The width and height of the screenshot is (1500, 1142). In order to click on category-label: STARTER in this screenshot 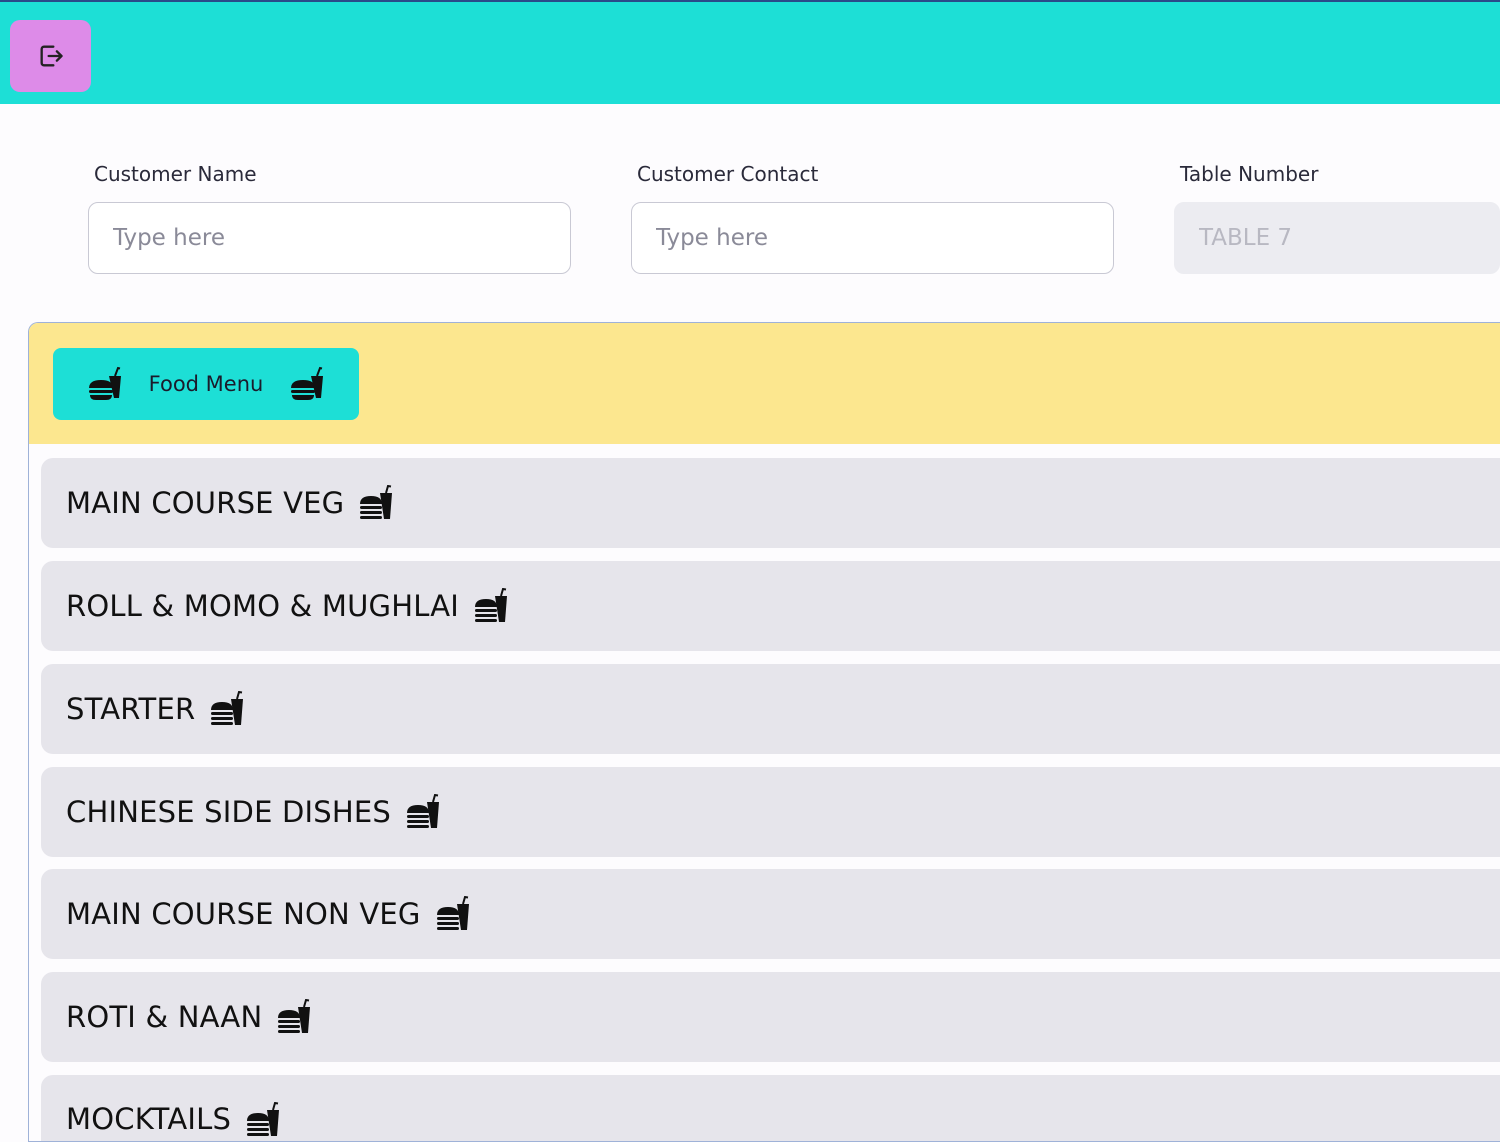, I will do `click(131, 709)`.